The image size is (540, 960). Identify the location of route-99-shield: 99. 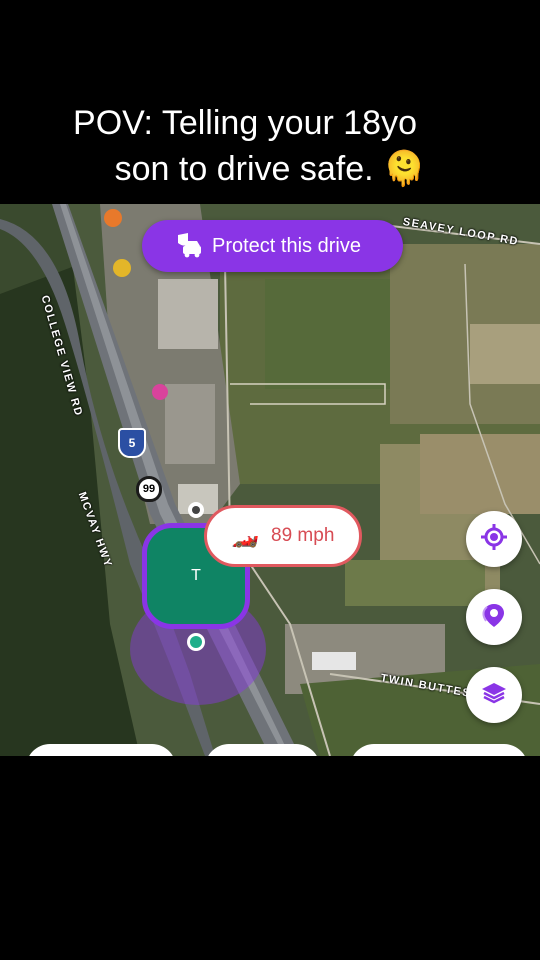
(149, 489).